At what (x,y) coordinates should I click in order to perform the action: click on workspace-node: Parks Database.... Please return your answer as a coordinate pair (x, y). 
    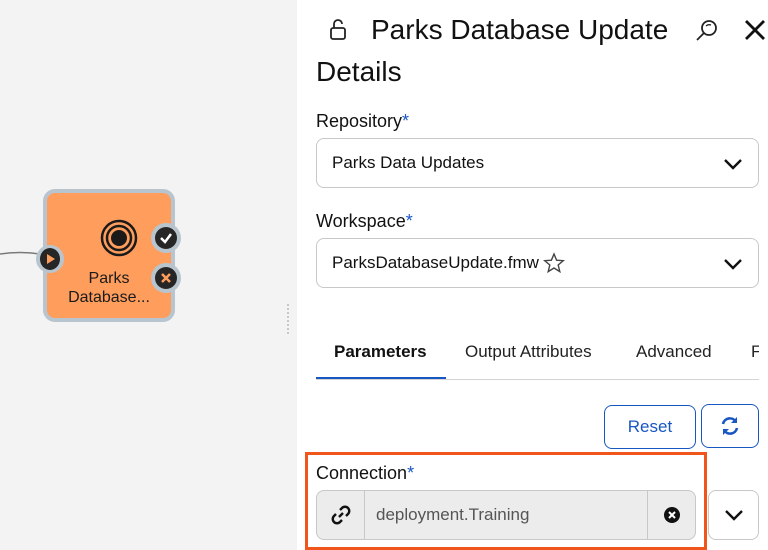
    Looking at the image, I should click on (118, 255).